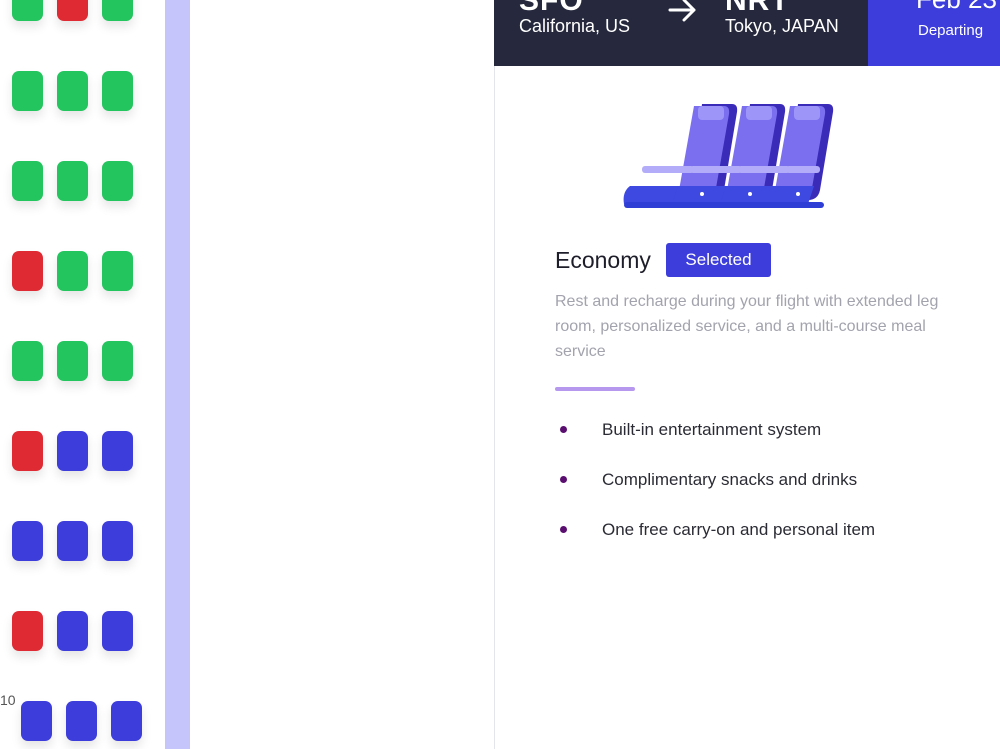 Image resolution: width=1000 pixels, height=749 pixels. I want to click on feature-text: Built-in entertainment system, so click(712, 429).